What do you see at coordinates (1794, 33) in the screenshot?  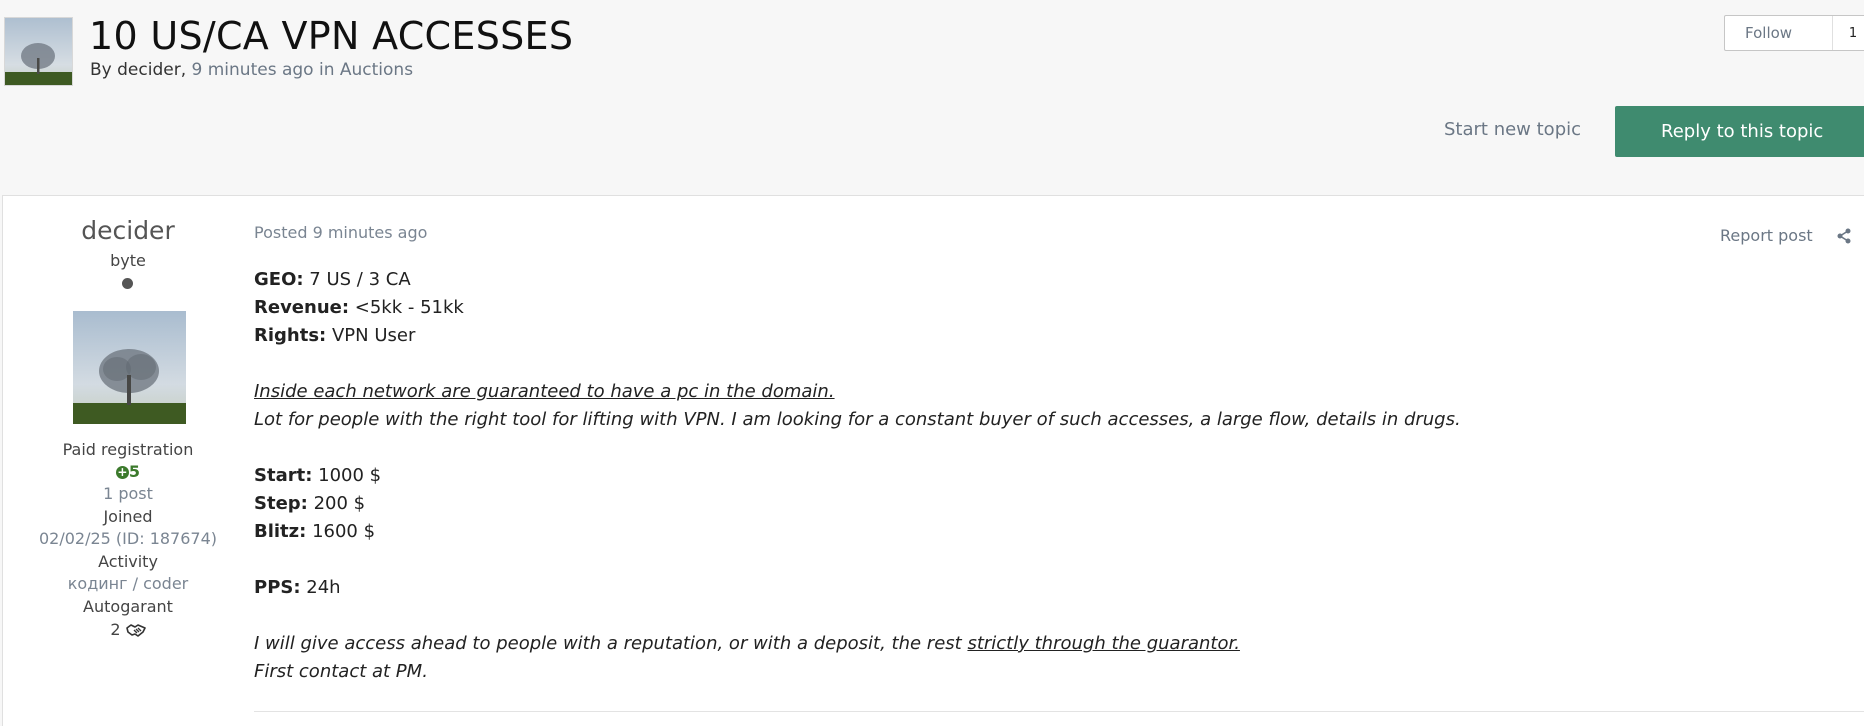 I see `follow-button: Follow 1` at bounding box center [1794, 33].